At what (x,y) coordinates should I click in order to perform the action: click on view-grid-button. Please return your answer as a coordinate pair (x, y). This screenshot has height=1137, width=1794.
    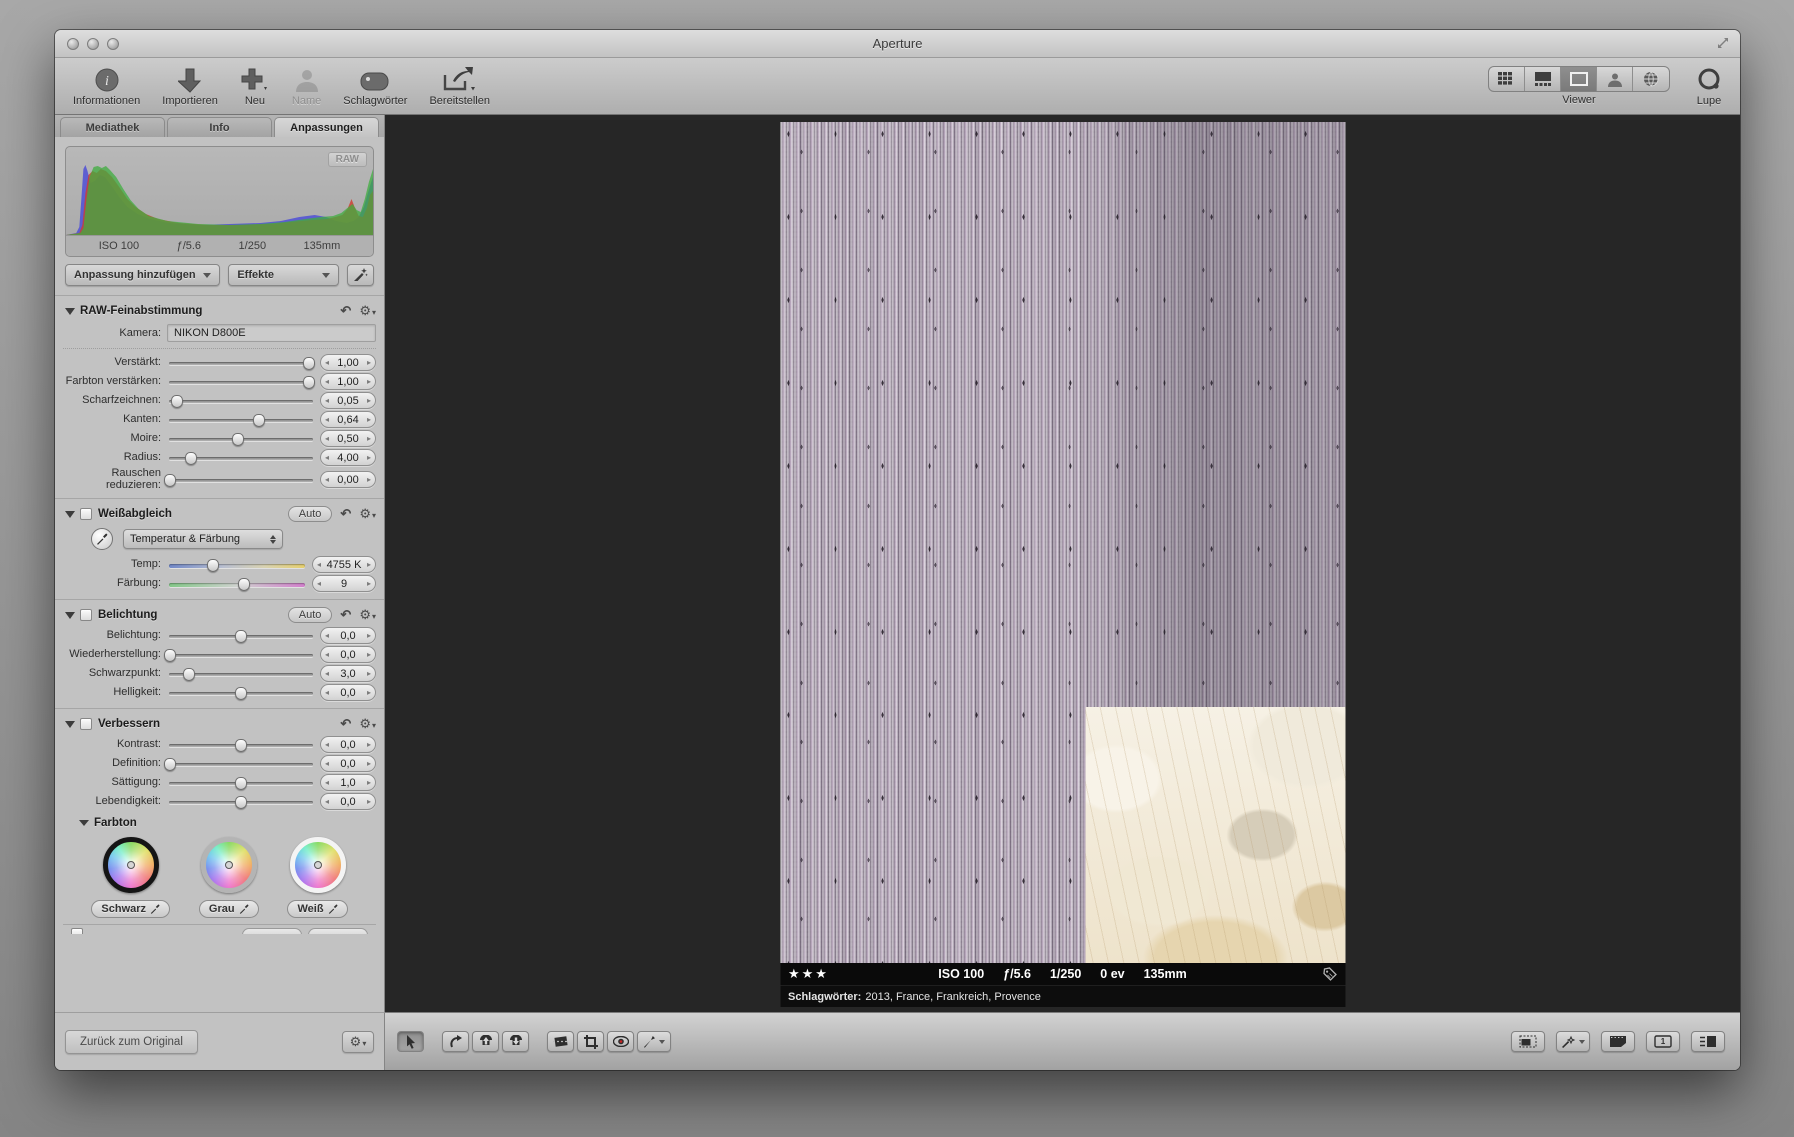
    Looking at the image, I should click on (1507, 79).